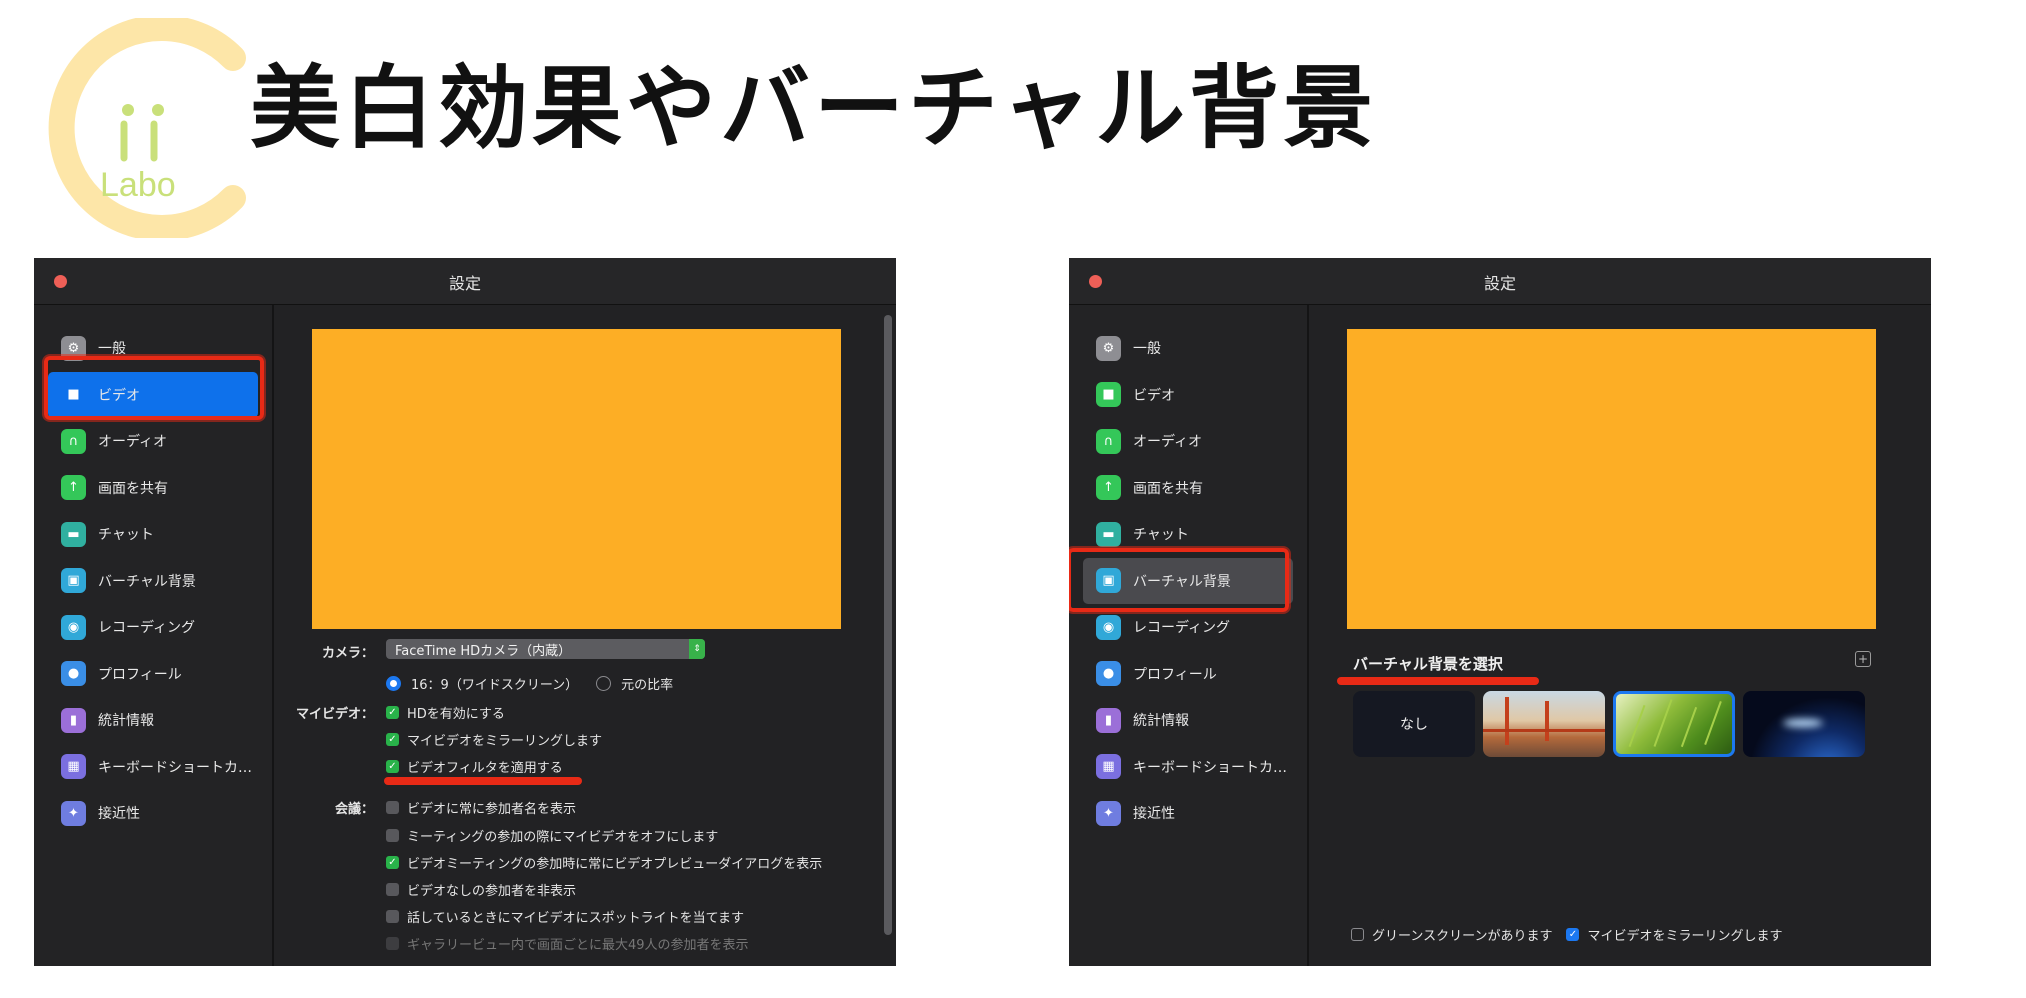 The height and width of the screenshot is (998, 2026). What do you see at coordinates (392, 766) in the screenshot?
I see `video-filter-checkbox: ✓` at bounding box center [392, 766].